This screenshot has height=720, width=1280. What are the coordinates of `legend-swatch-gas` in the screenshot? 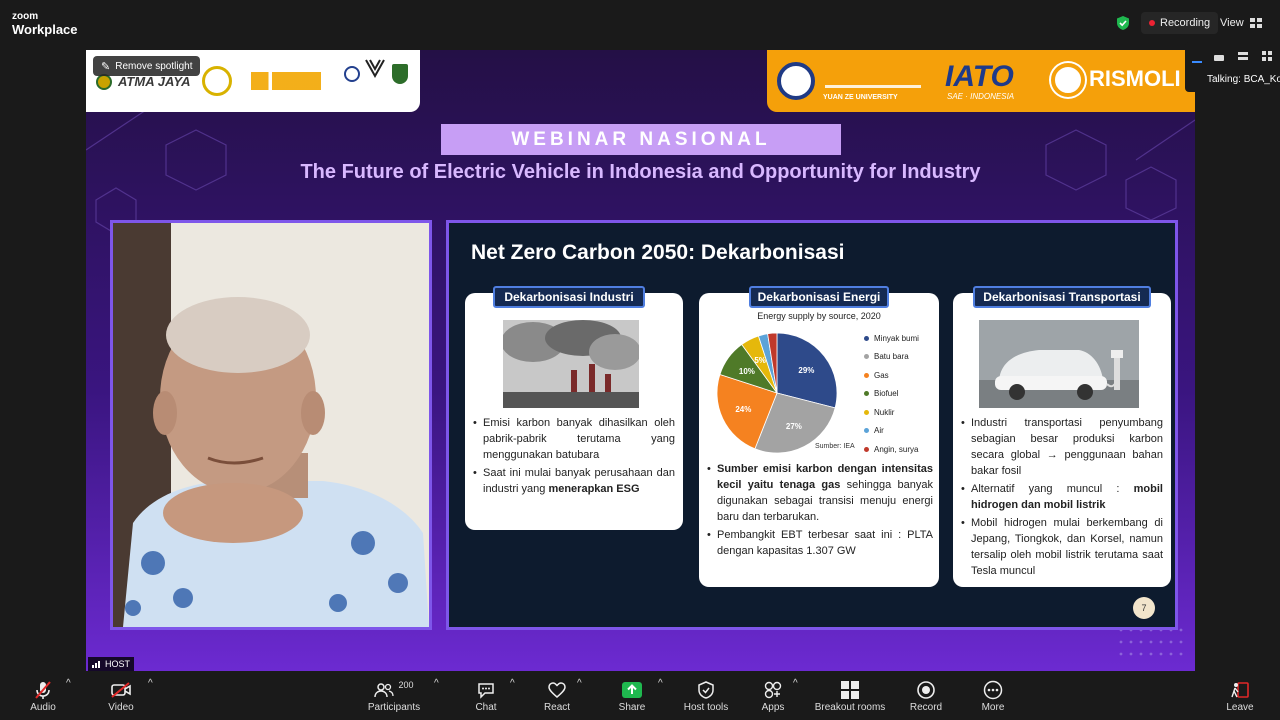 It's located at (866, 375).